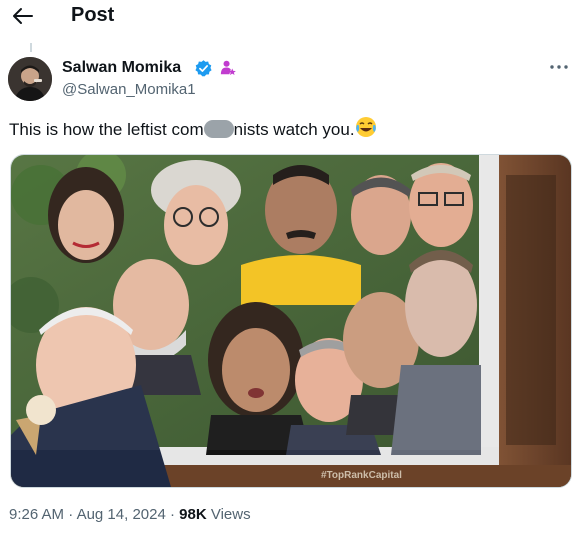 This screenshot has width=577, height=538. I want to click on post-date: Aug 14, 2024, so click(121, 514).